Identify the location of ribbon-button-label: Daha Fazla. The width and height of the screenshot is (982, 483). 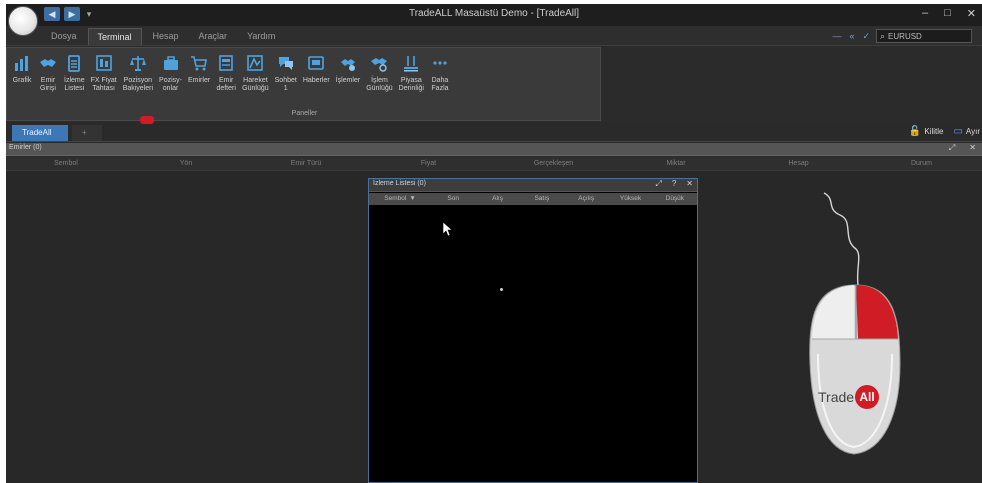
(440, 84).